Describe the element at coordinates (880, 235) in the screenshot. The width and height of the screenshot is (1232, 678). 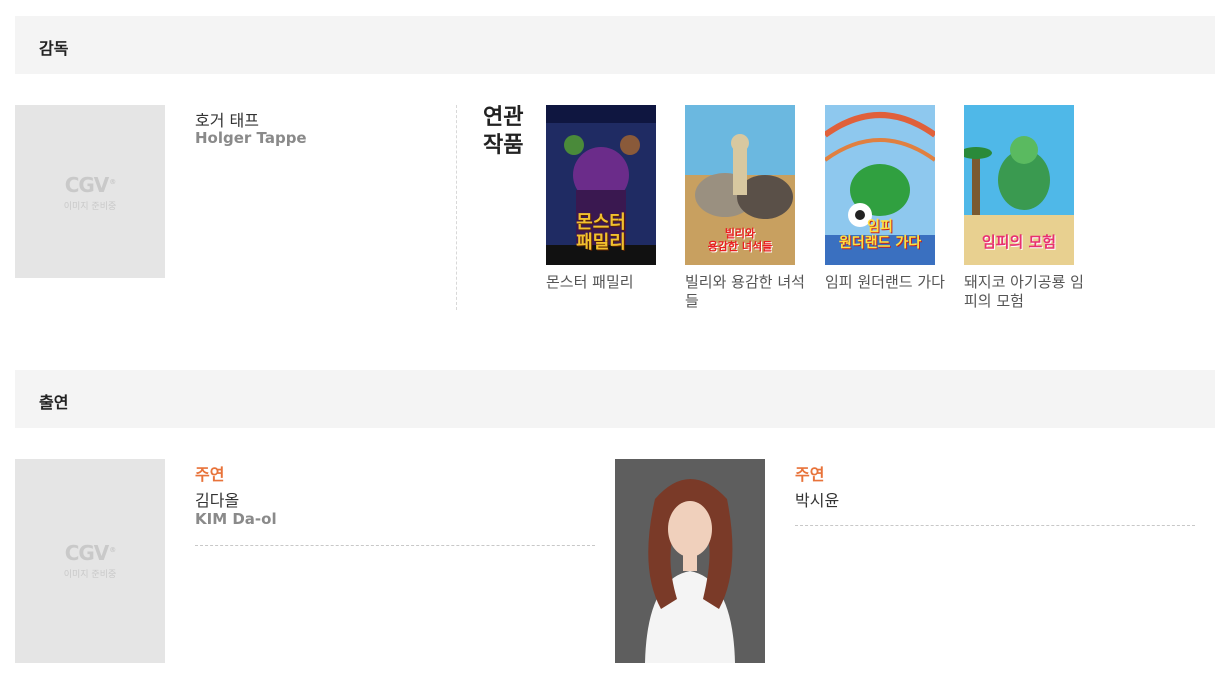
I see `poster-title-art: 임피 원더랜드 가다` at that location.